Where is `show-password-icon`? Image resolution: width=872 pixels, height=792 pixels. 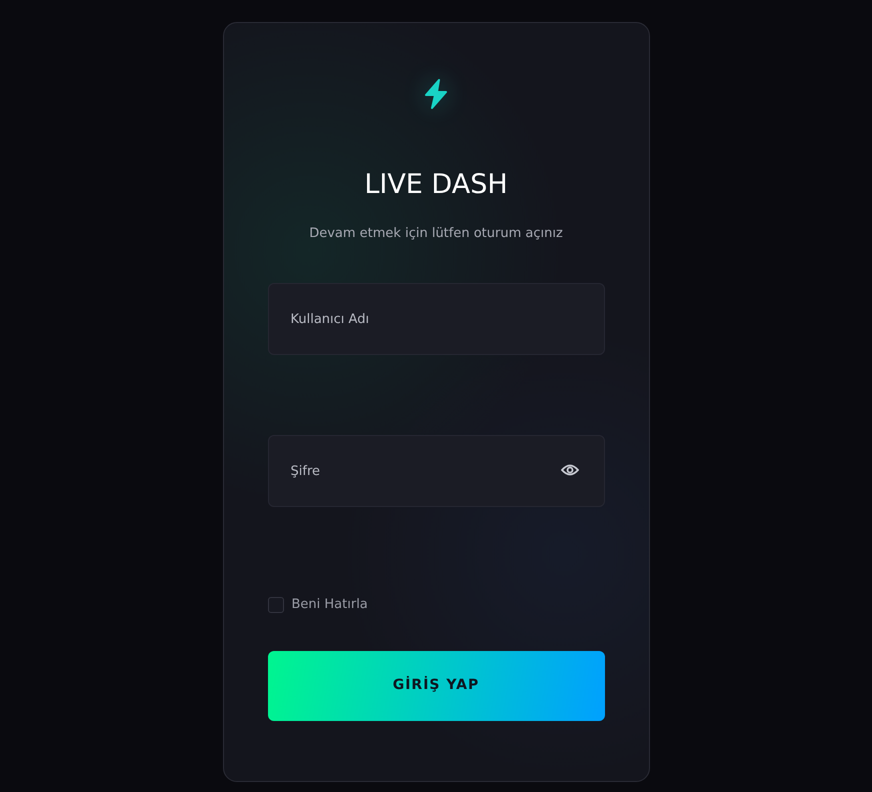
show-password-icon is located at coordinates (569, 470).